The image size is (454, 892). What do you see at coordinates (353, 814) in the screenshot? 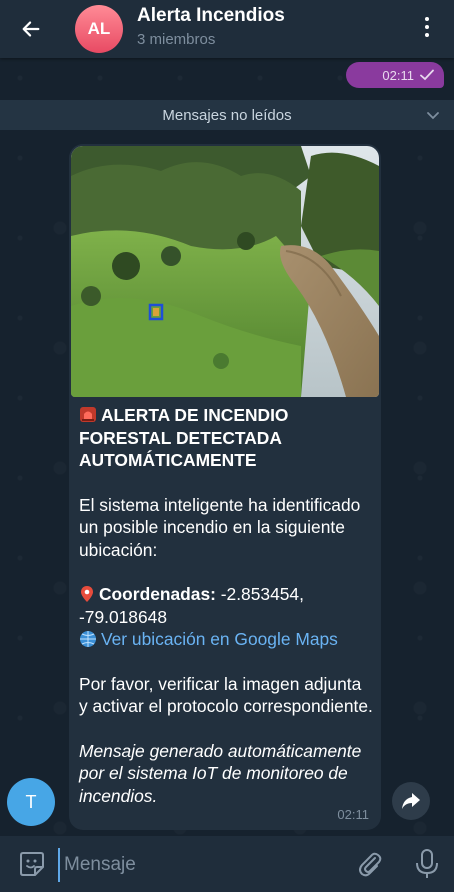
I see `message-time: 02:11` at bounding box center [353, 814].